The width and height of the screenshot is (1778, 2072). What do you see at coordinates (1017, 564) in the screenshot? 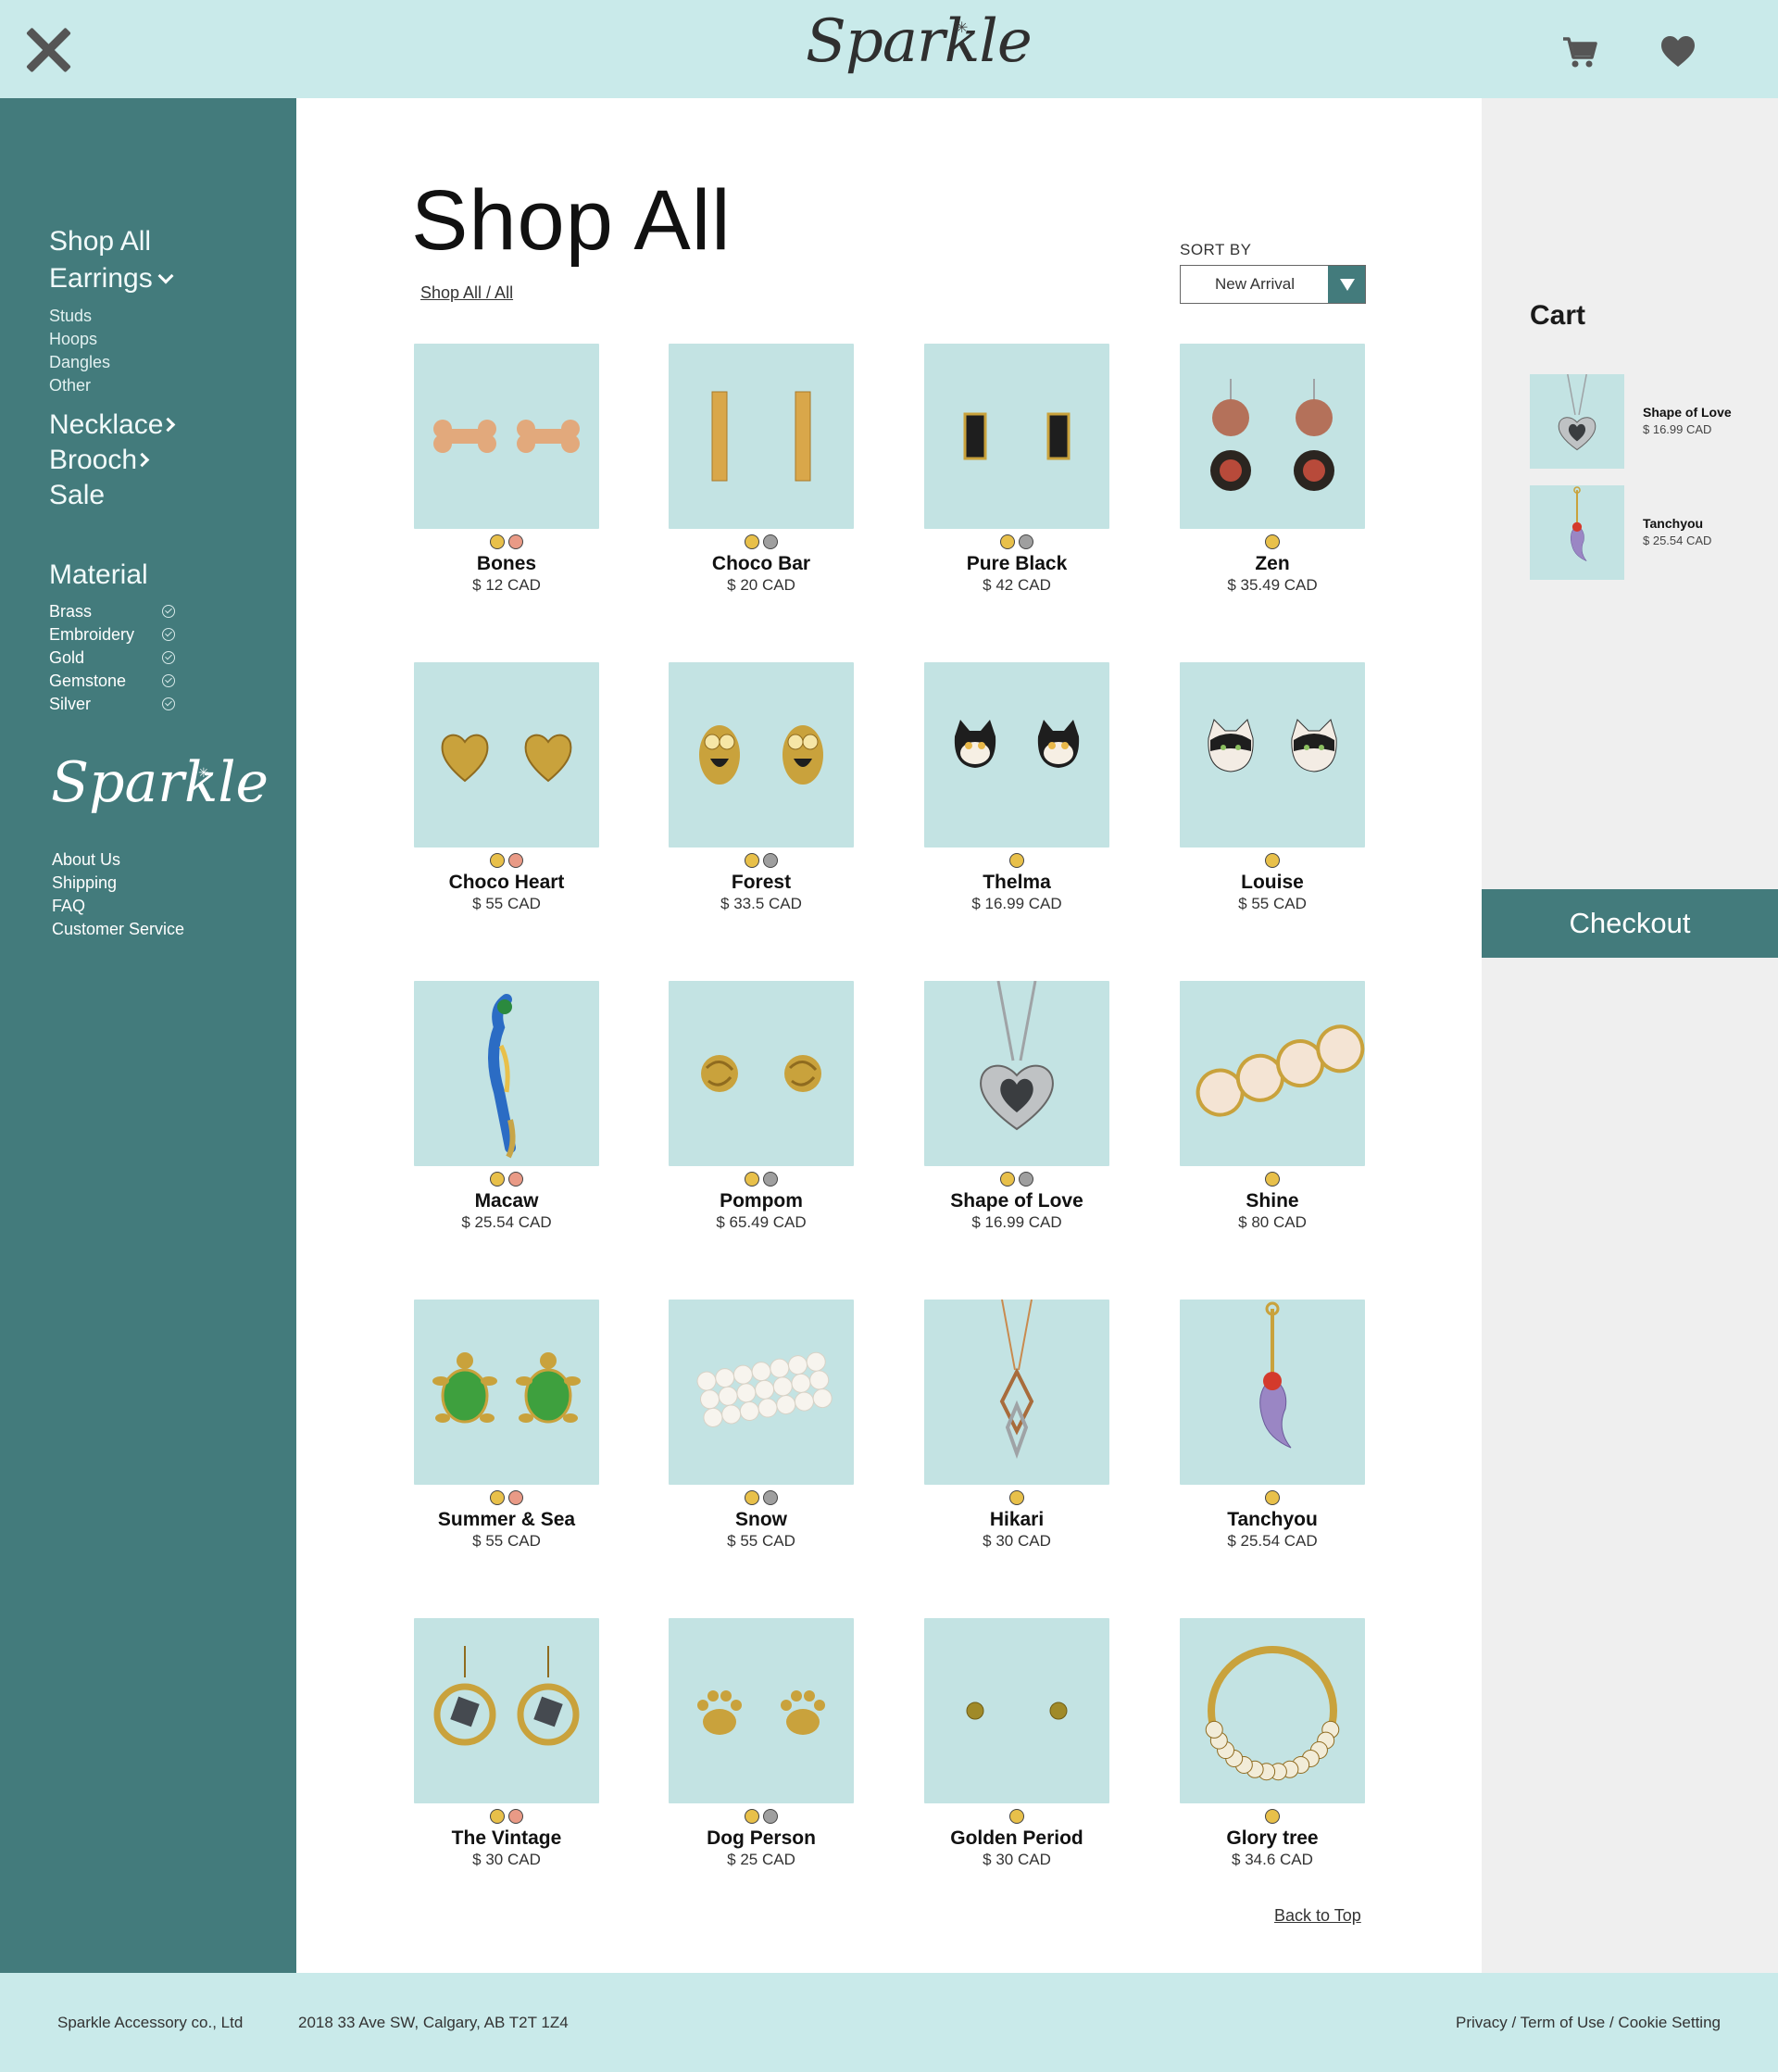
I see `product-name: Pure Black` at bounding box center [1017, 564].